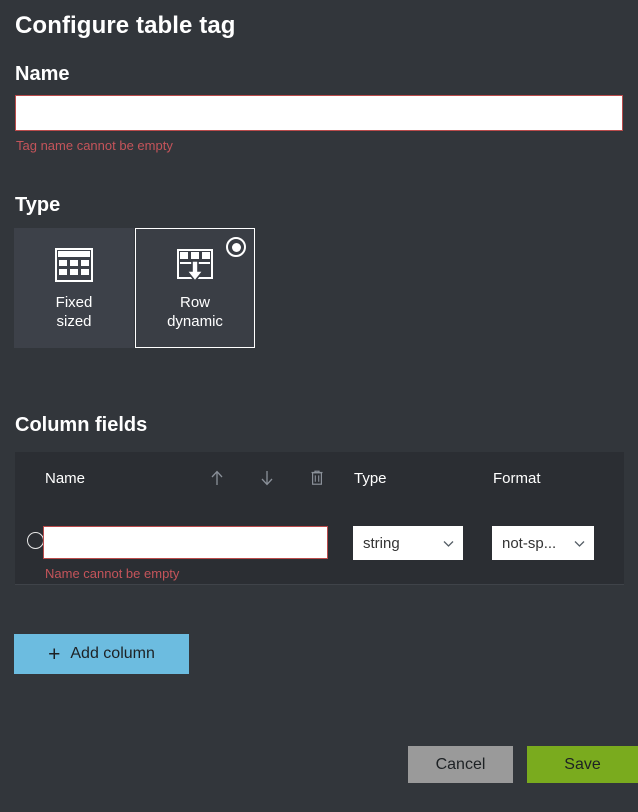 The height and width of the screenshot is (812, 638). What do you see at coordinates (94, 145) in the screenshot?
I see `tag-name-error: Tag name cannot be empty` at bounding box center [94, 145].